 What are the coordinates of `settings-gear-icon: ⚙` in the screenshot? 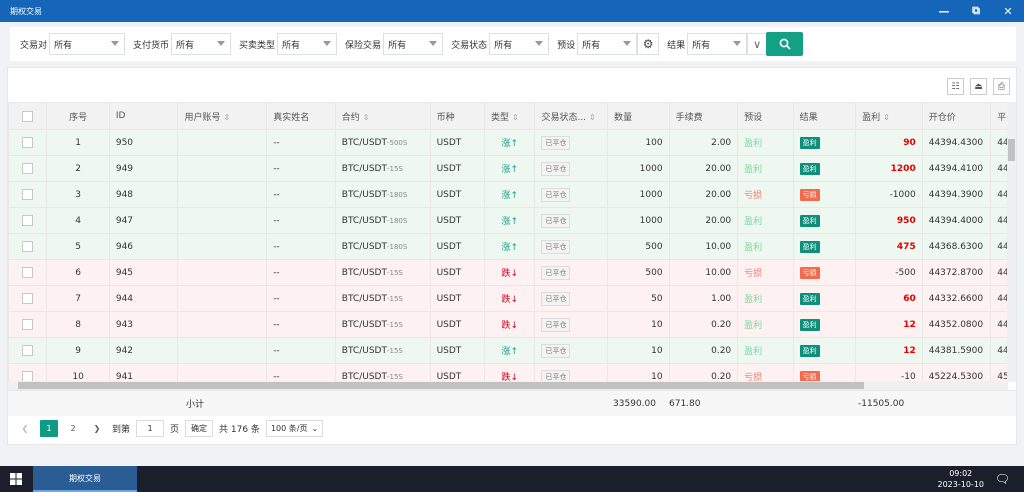 It's located at (648, 44).